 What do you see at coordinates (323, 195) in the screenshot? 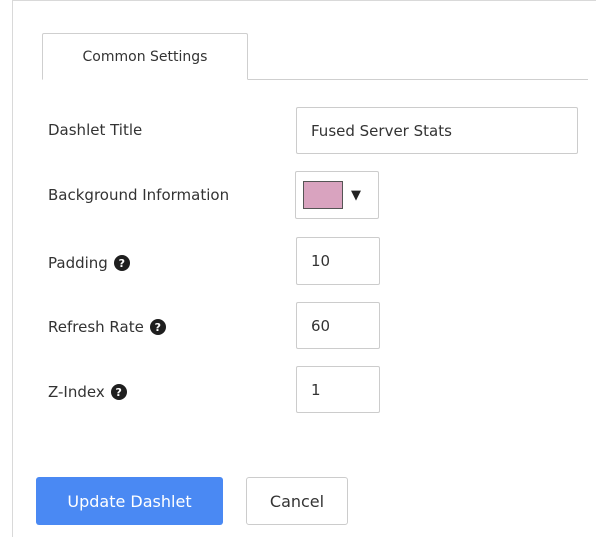
I see `color-swatch` at bounding box center [323, 195].